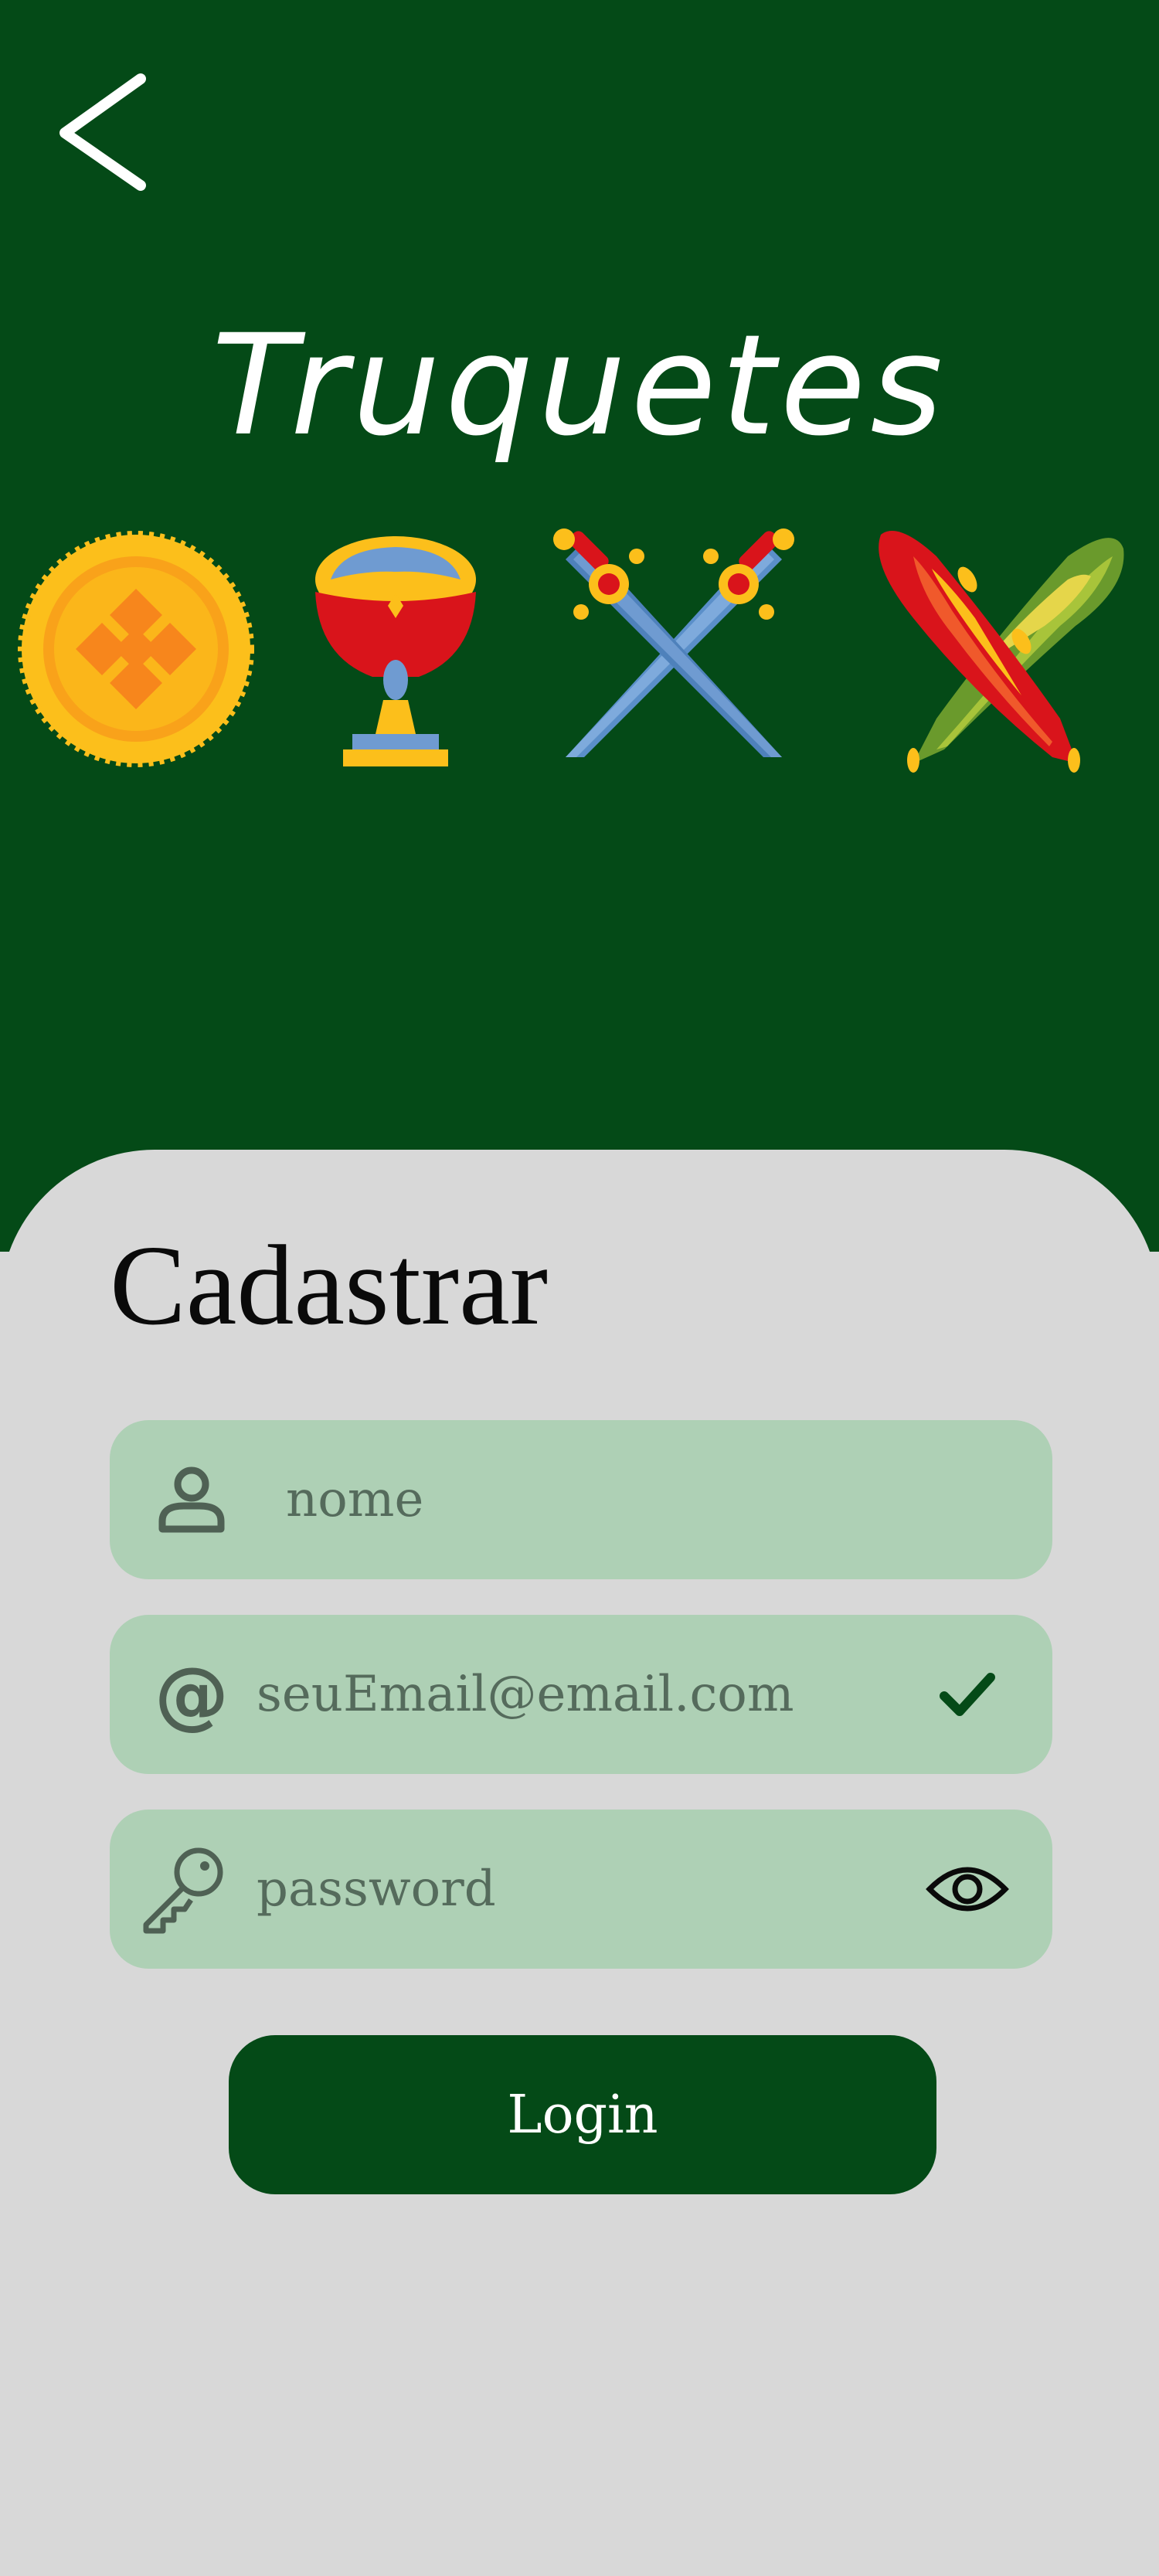  What do you see at coordinates (102, 132) in the screenshot?
I see `chevron-left-icon` at bounding box center [102, 132].